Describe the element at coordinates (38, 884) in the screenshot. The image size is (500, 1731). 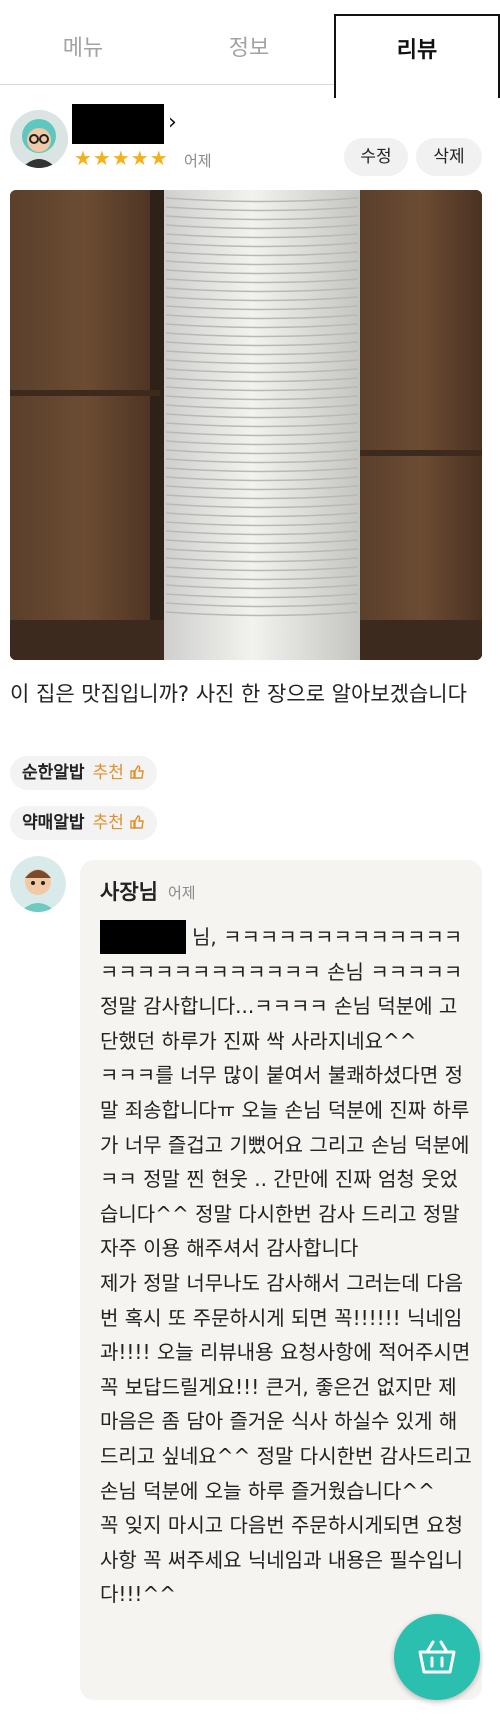
I see `owner-avatar` at that location.